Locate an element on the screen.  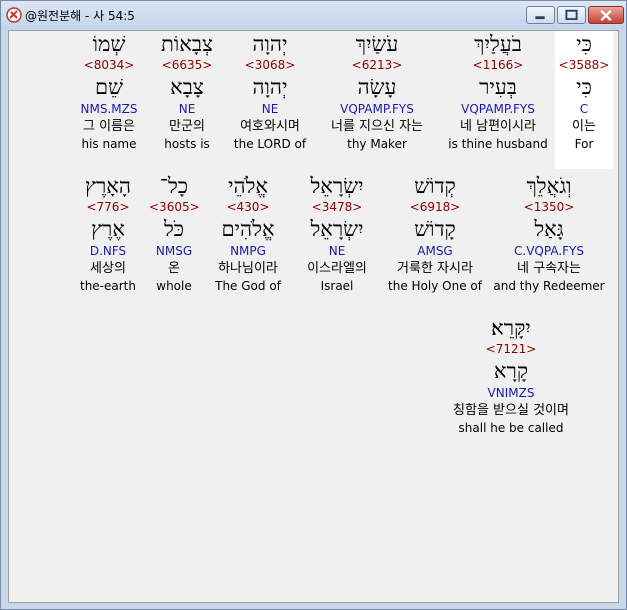
strong-number: <430> is located at coordinates (248, 207).